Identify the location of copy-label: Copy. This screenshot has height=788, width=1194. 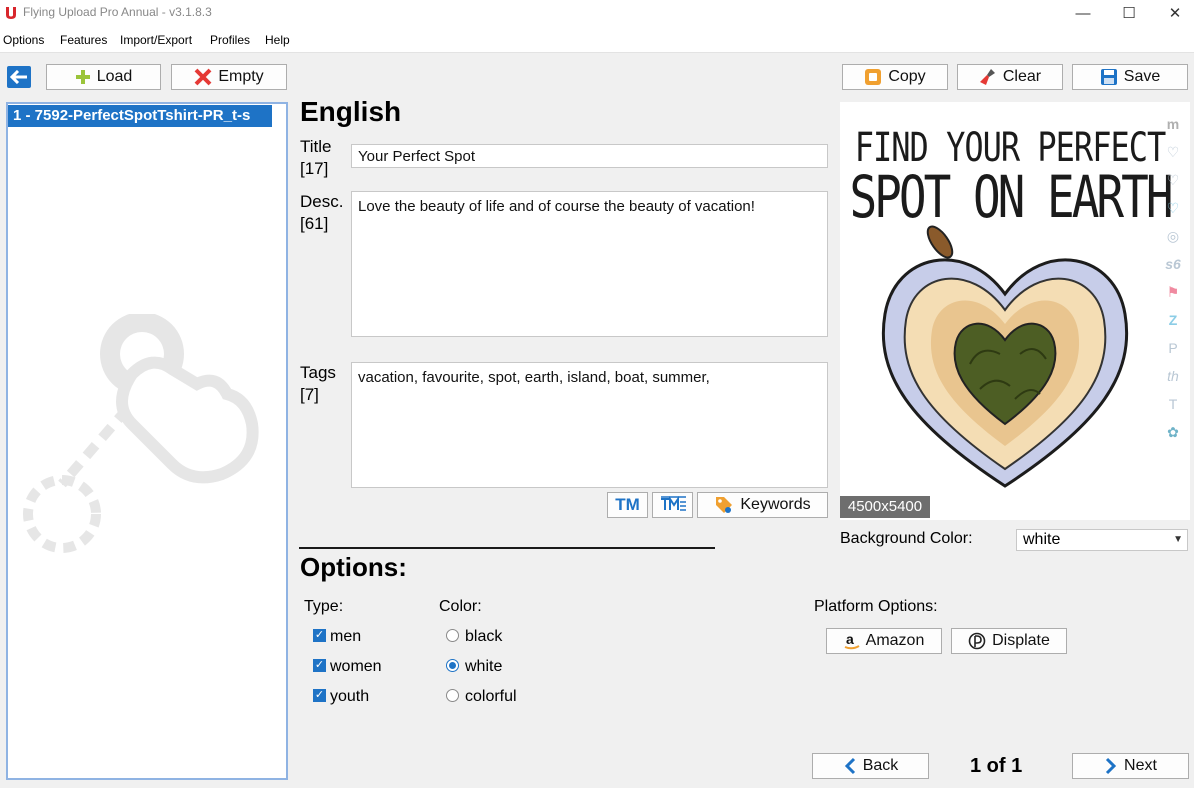
(907, 76).